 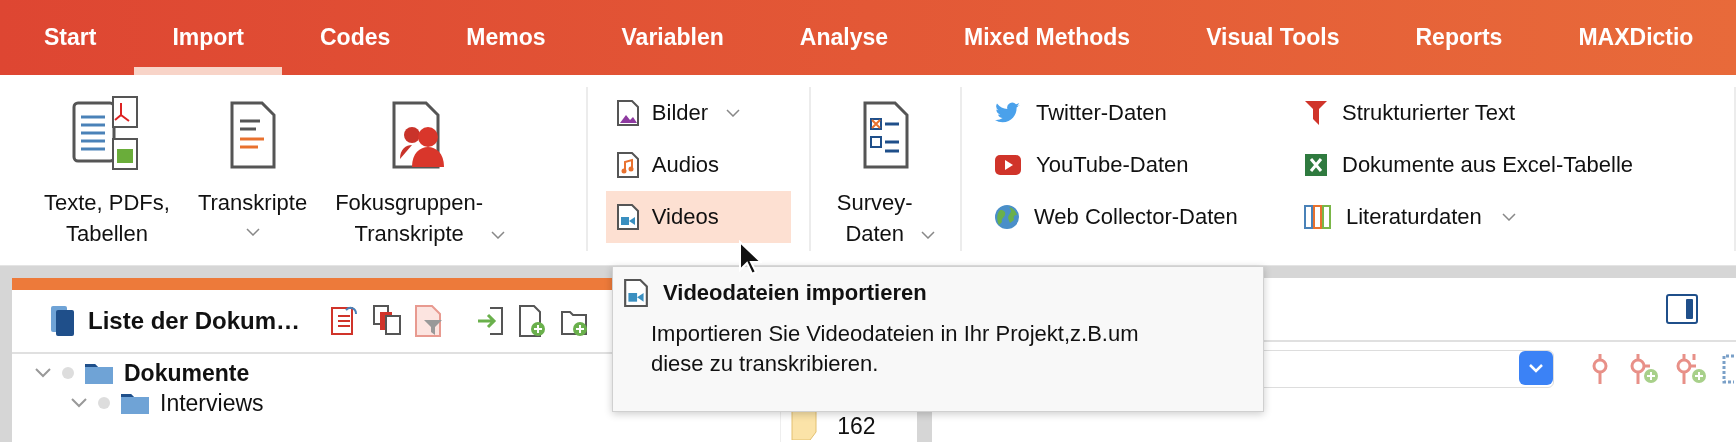 What do you see at coordinates (409, 218) in the screenshot?
I see `button-label: Fokusgruppen- Transkripte` at bounding box center [409, 218].